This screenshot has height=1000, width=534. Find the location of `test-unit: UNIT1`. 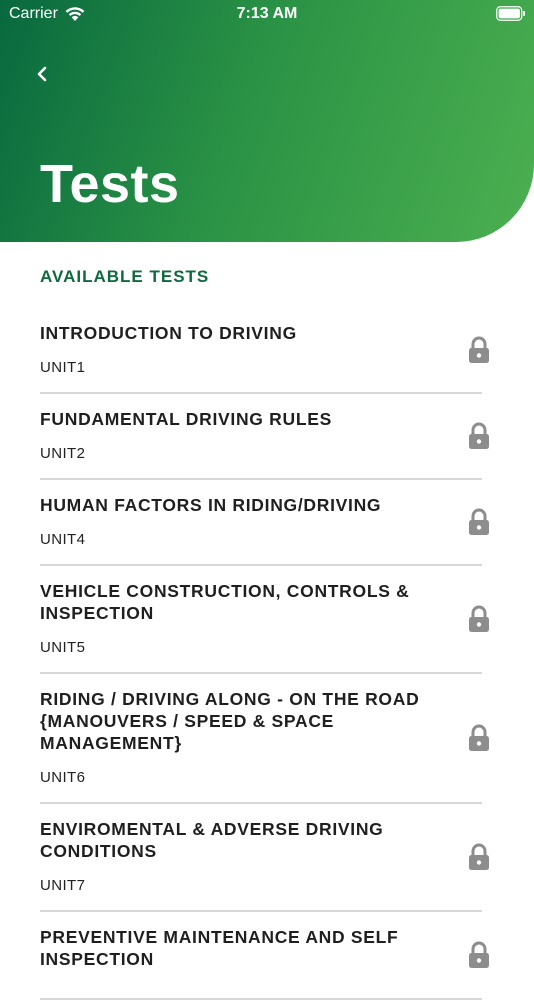

test-unit: UNIT1 is located at coordinates (63, 367).